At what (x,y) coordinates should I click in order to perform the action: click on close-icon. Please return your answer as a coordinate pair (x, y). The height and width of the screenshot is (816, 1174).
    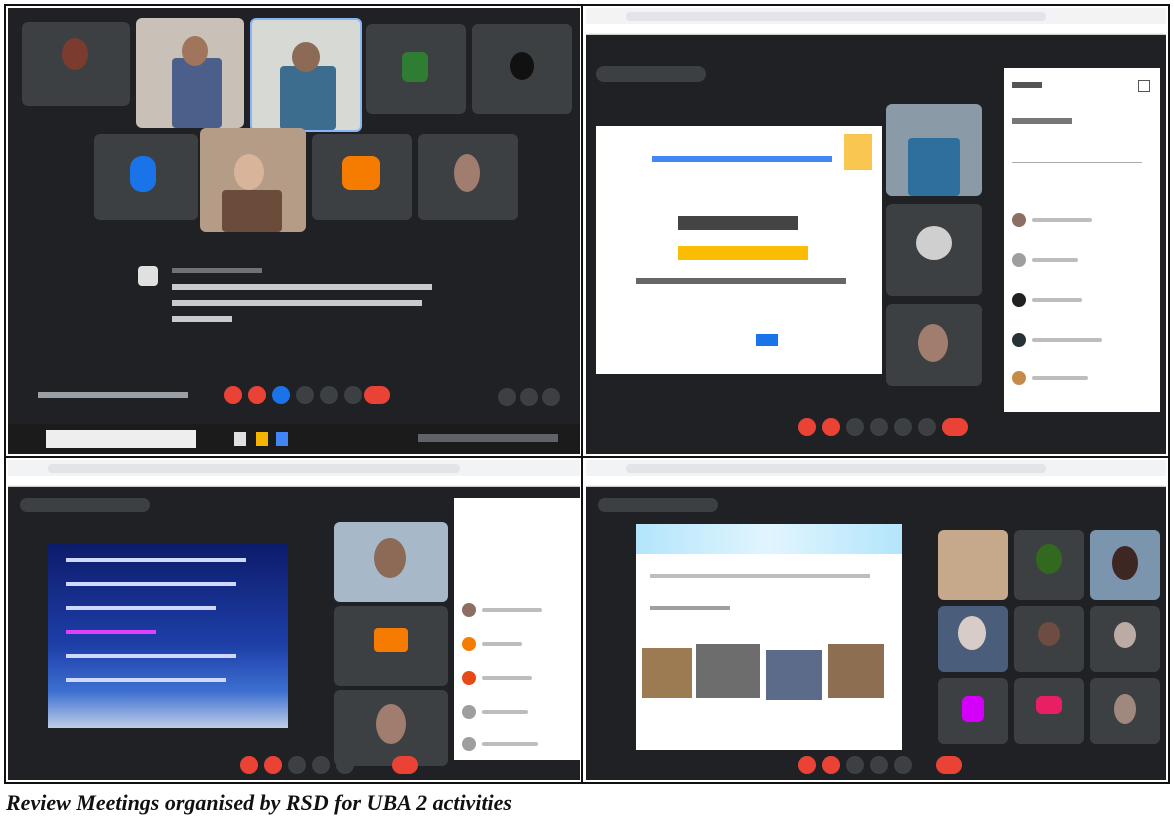
    Looking at the image, I should click on (1144, 86).